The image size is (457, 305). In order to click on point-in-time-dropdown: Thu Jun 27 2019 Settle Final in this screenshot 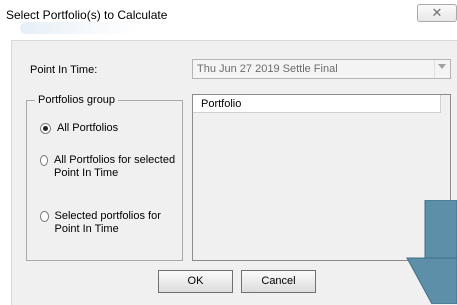, I will do `click(321, 69)`.